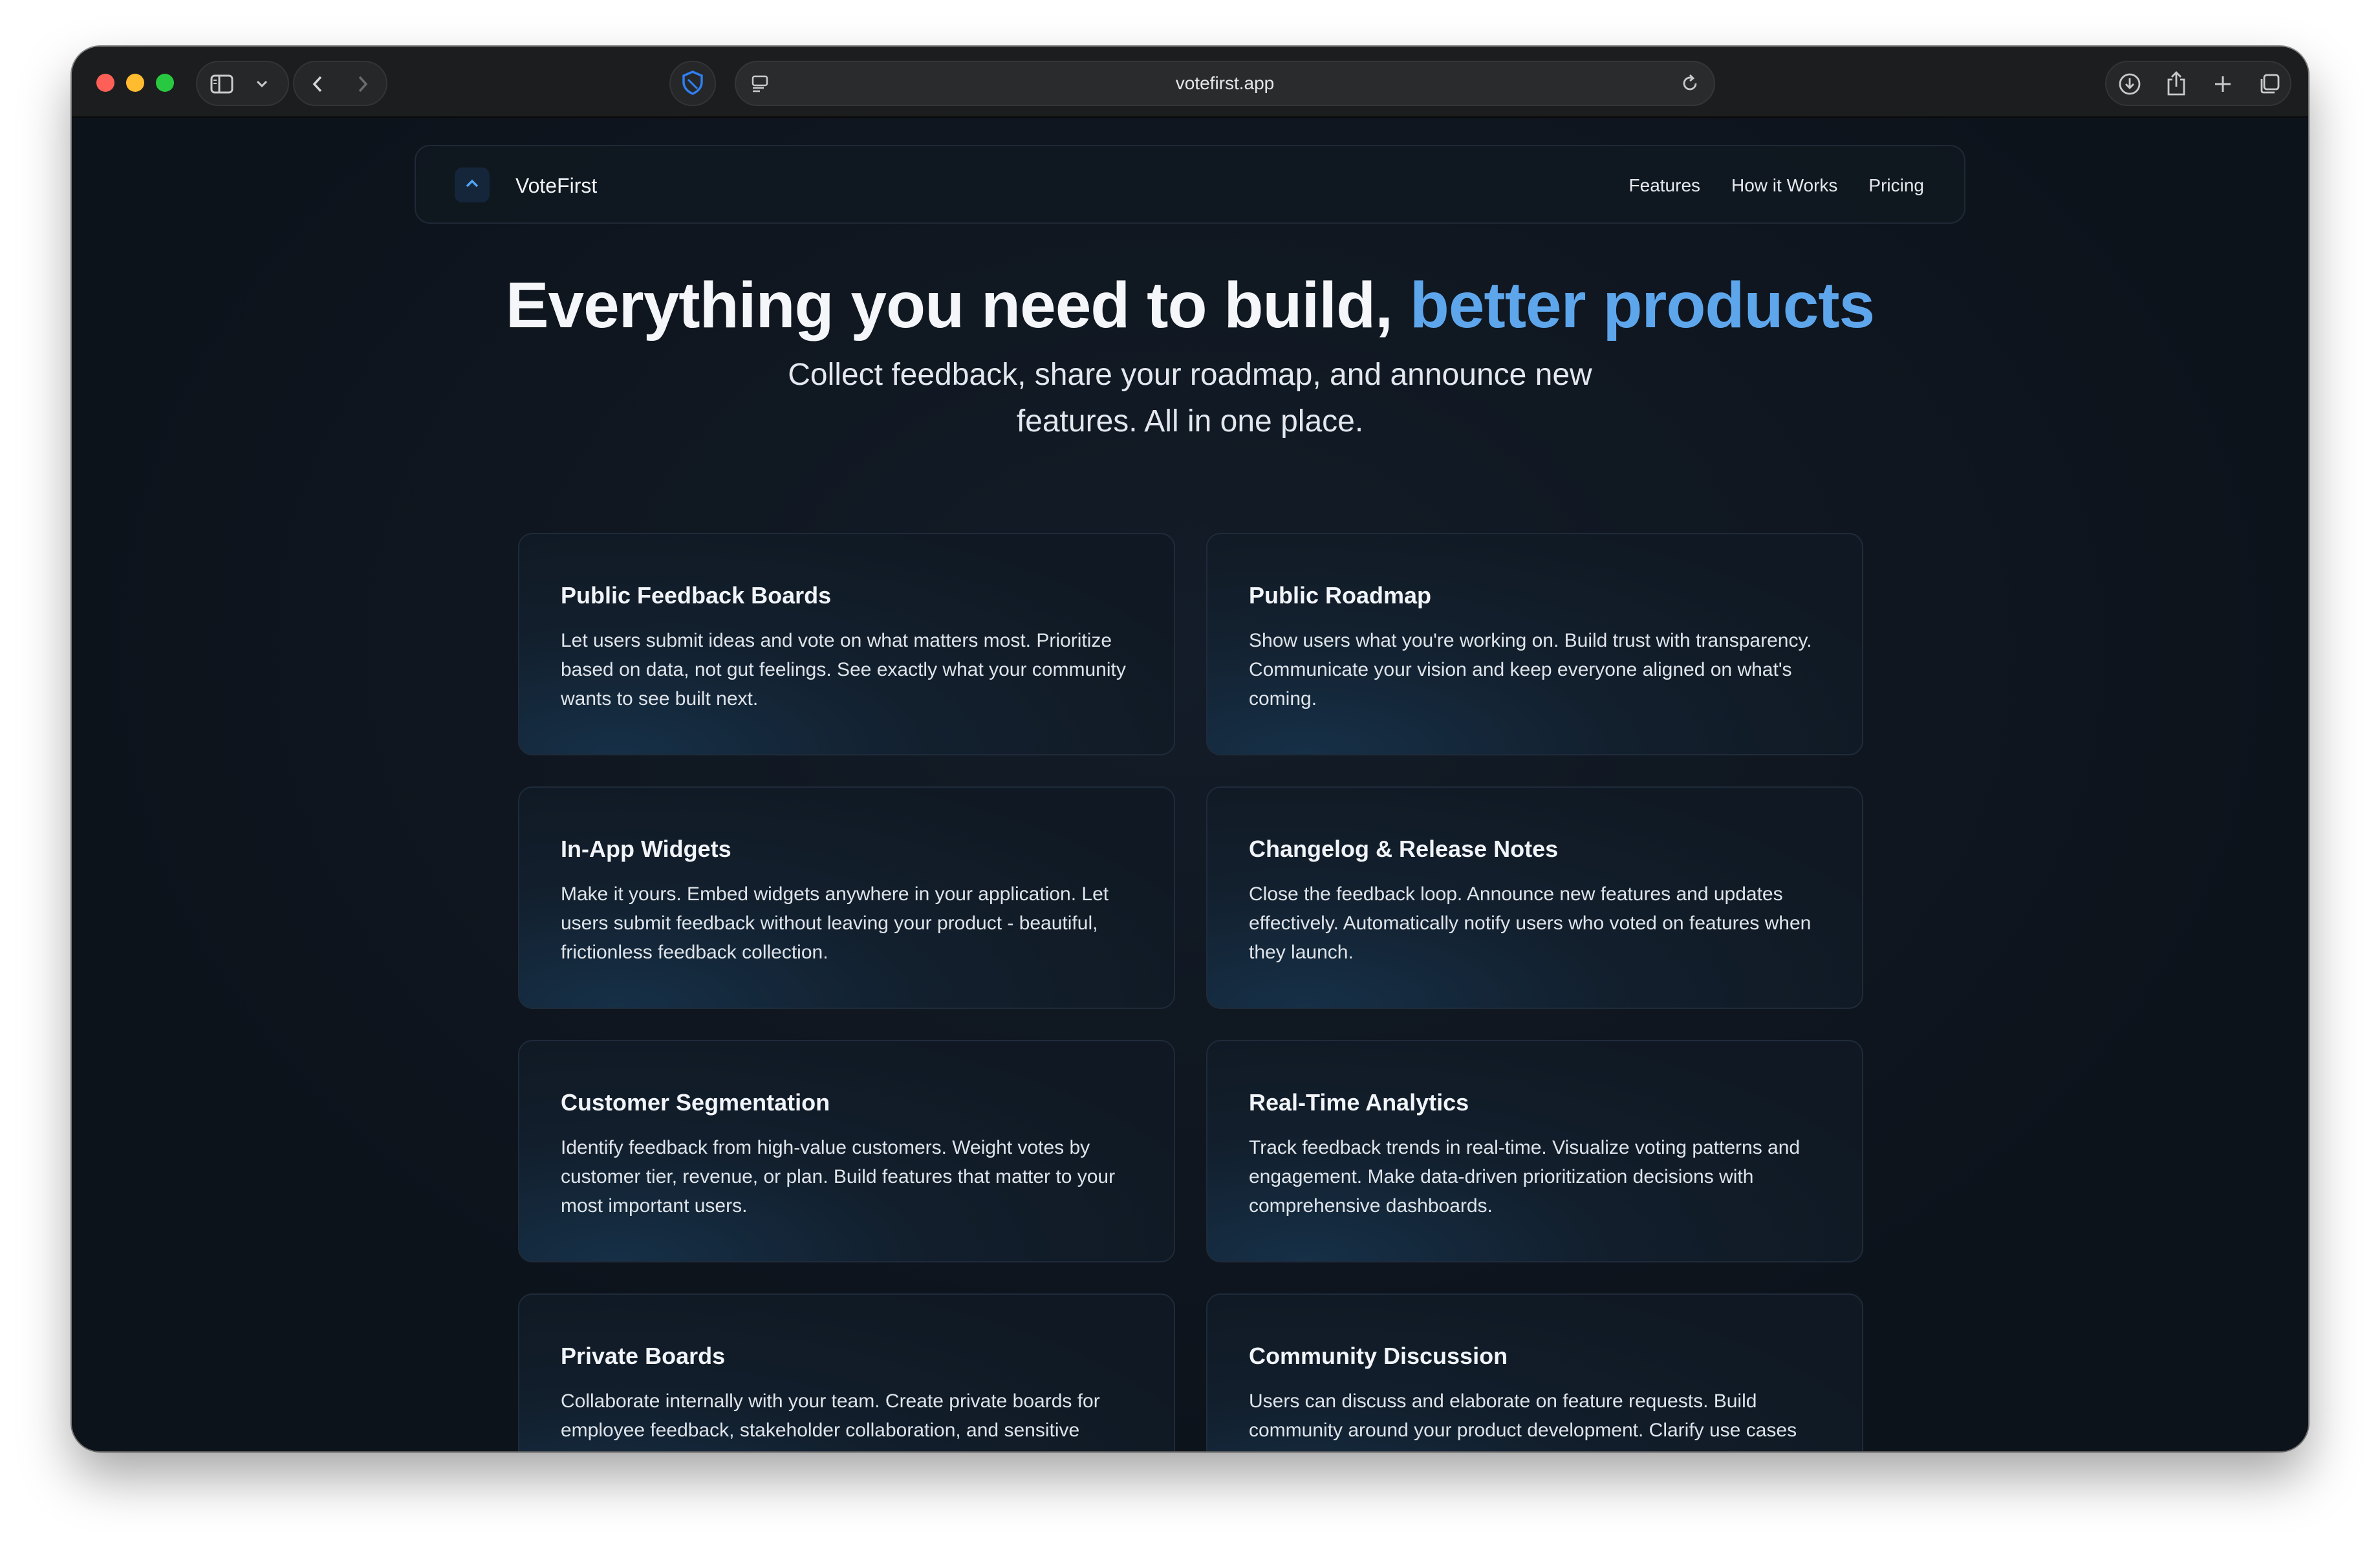 Image resolution: width=2380 pixels, height=1547 pixels. Describe the element at coordinates (1404, 849) in the screenshot. I see `feature-title: Changelog & Release Notes` at that location.